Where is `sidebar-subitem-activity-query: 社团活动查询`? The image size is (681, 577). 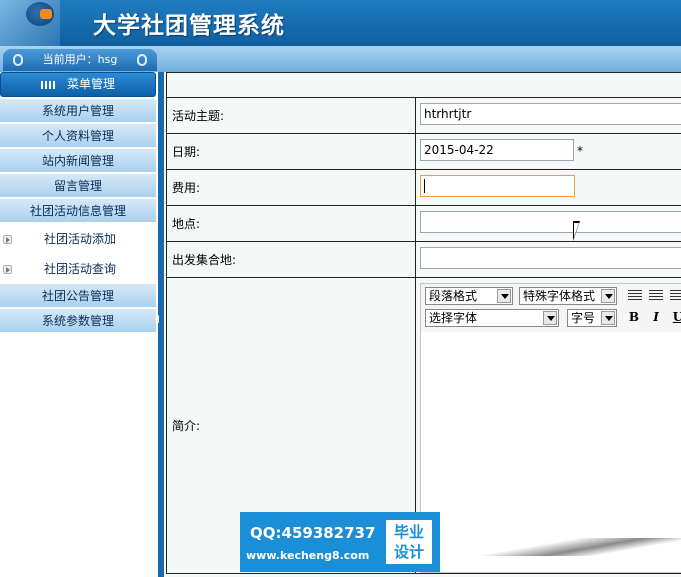 sidebar-subitem-activity-query: 社团活动查询 is located at coordinates (78, 269).